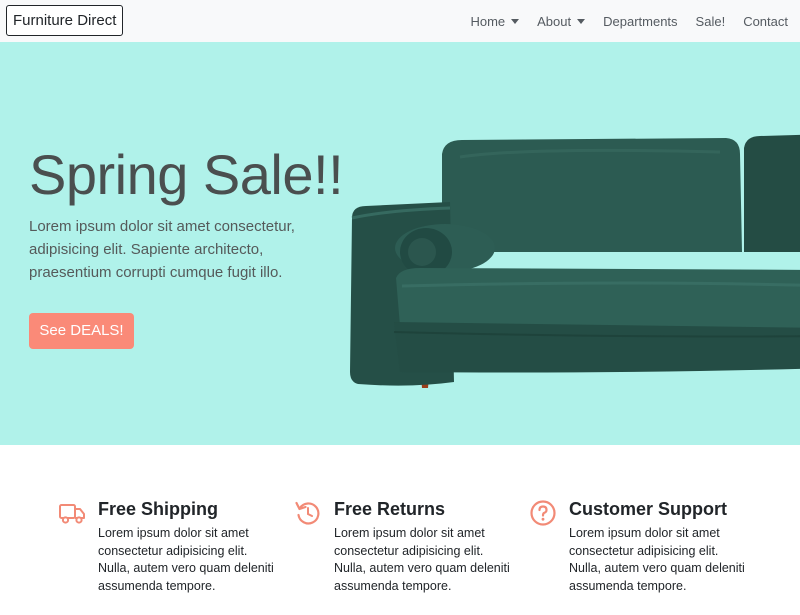 The height and width of the screenshot is (615, 800). I want to click on nav-item-about: About, so click(561, 21).